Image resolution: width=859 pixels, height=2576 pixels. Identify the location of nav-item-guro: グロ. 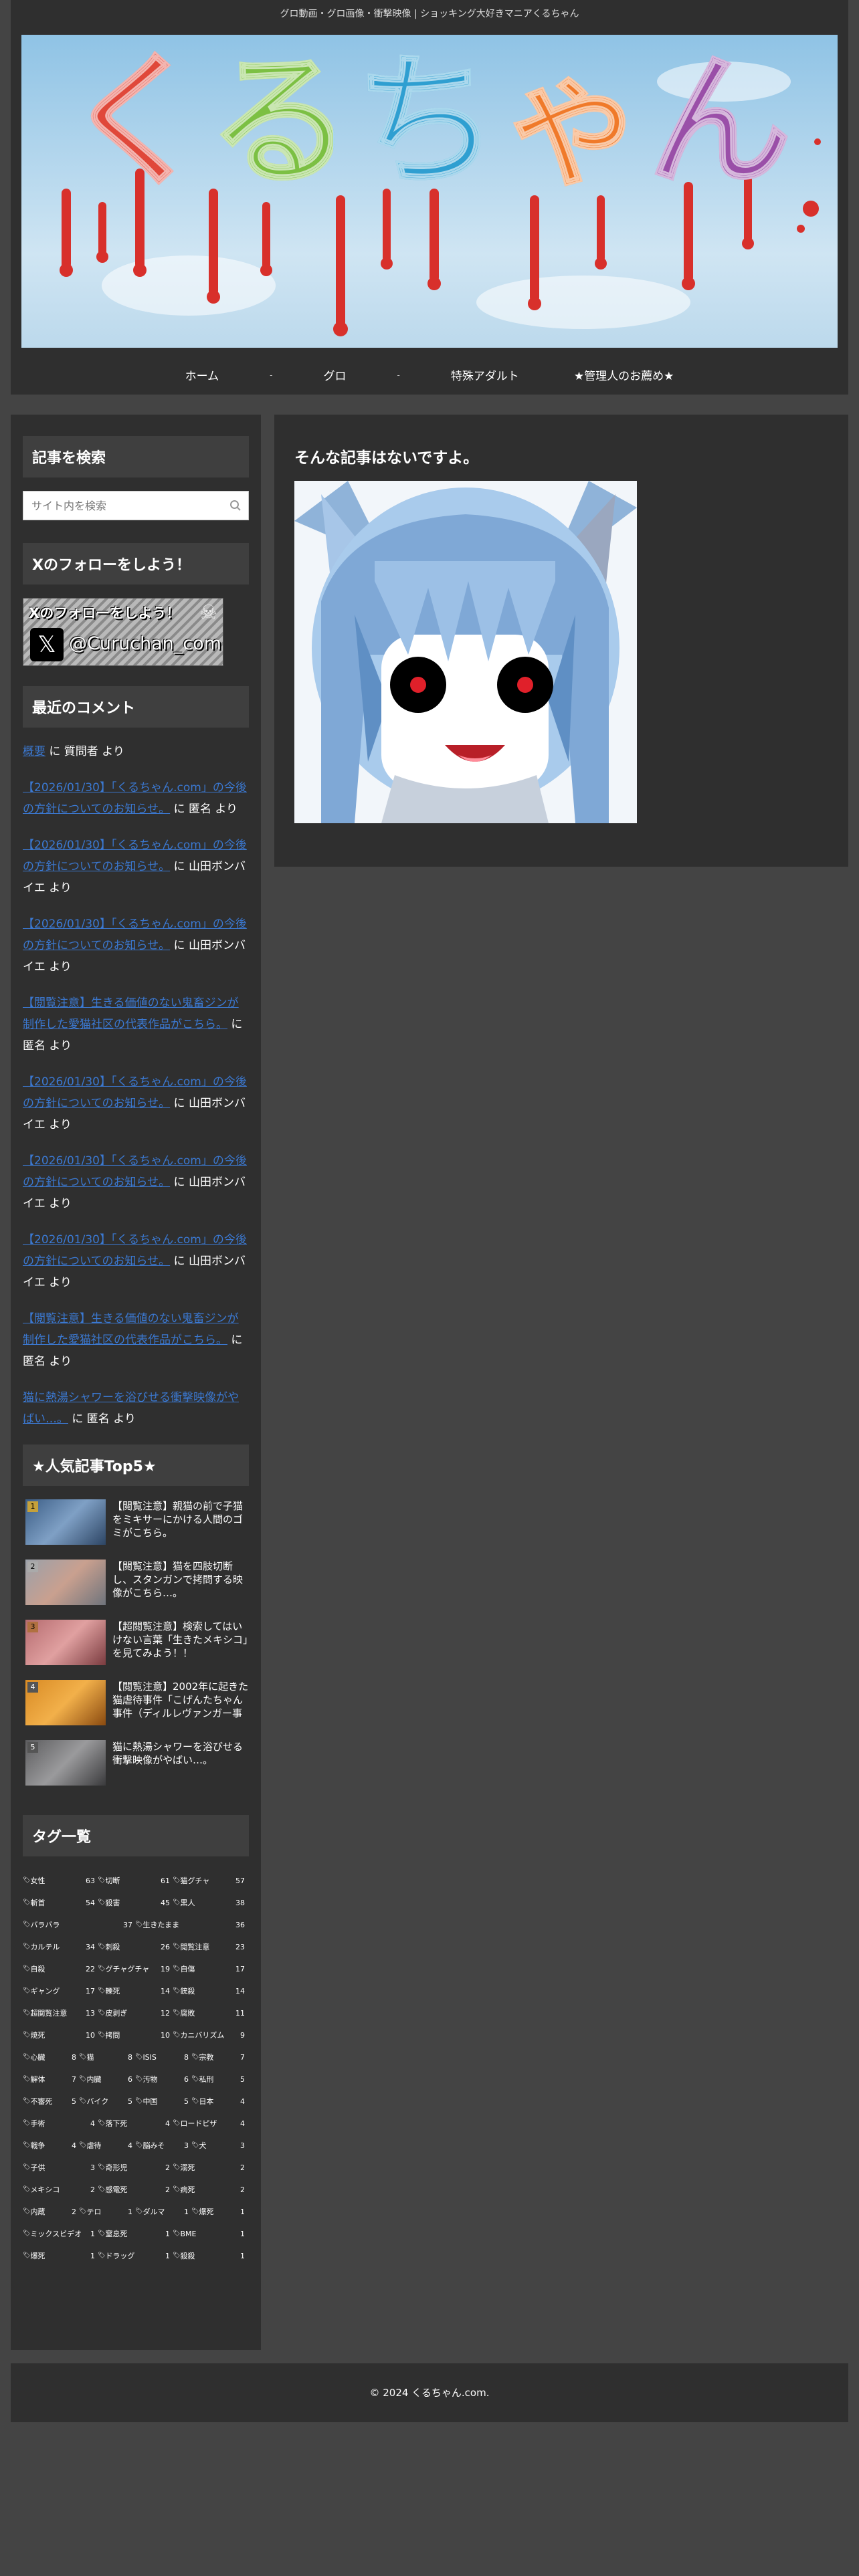
(335, 375).